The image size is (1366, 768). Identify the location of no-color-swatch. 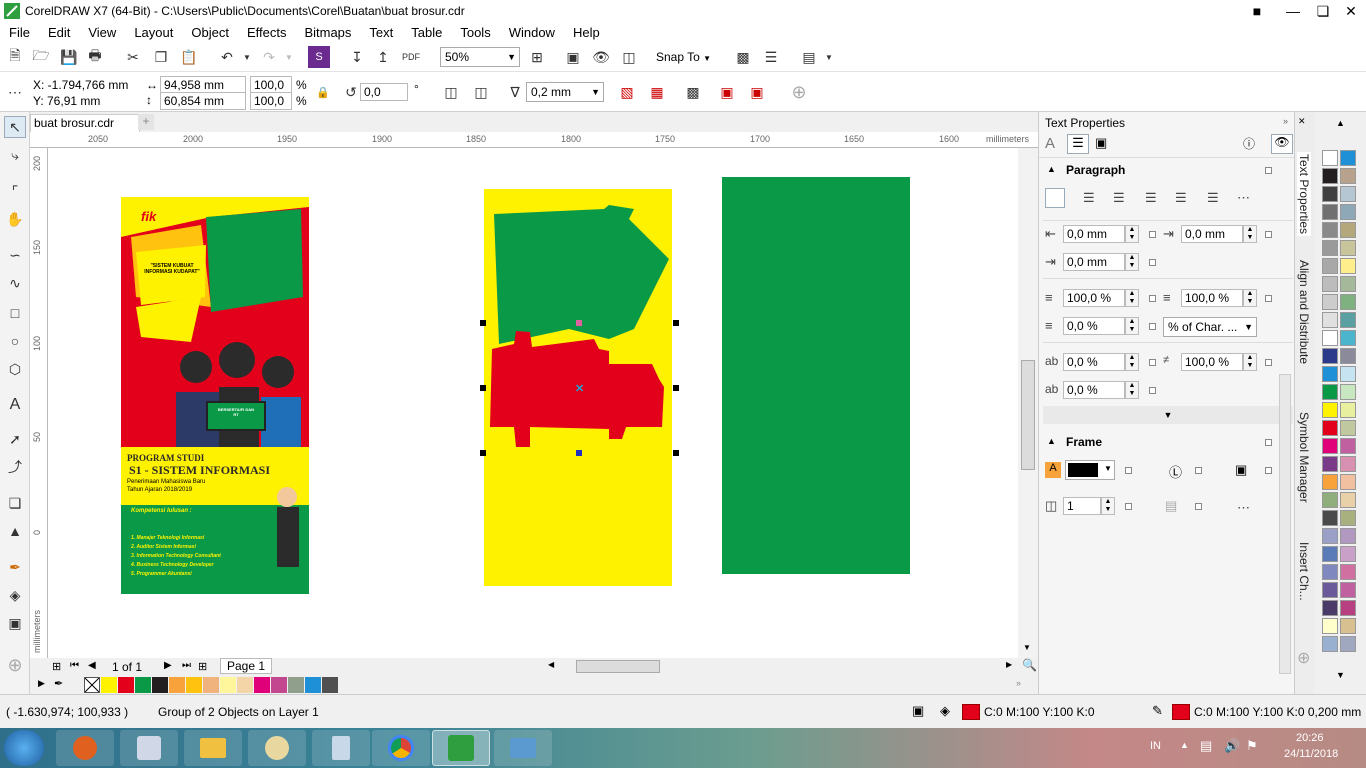
(92, 685).